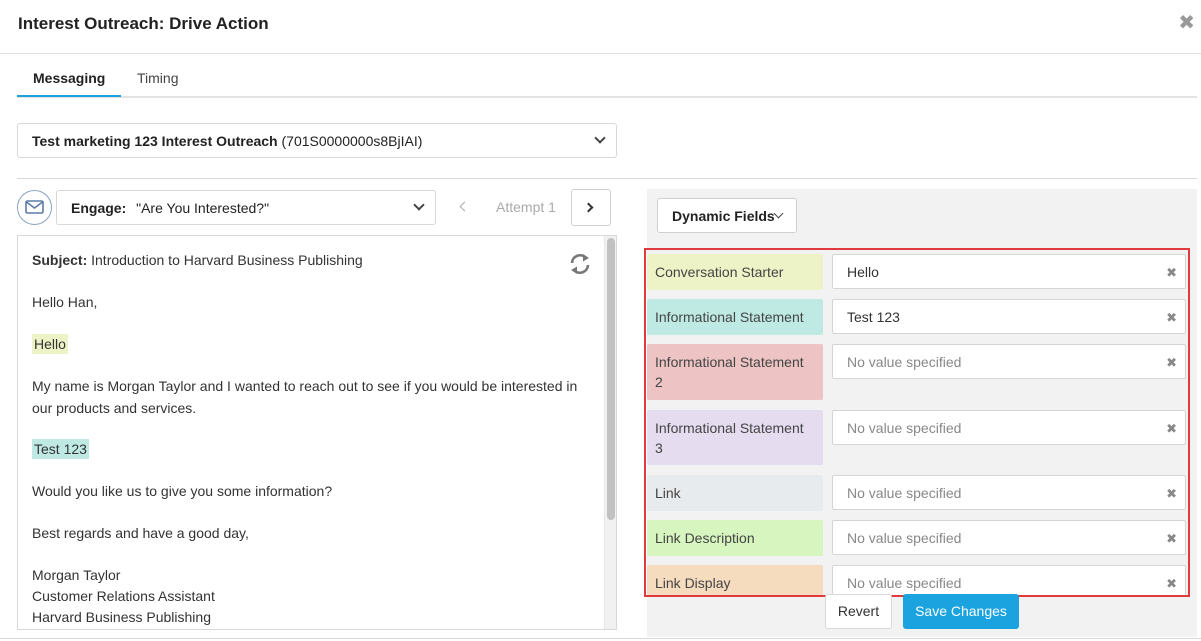  Describe the element at coordinates (1009, 316) in the screenshot. I see `field-input-informational-statement: Test 123 ✖` at that location.